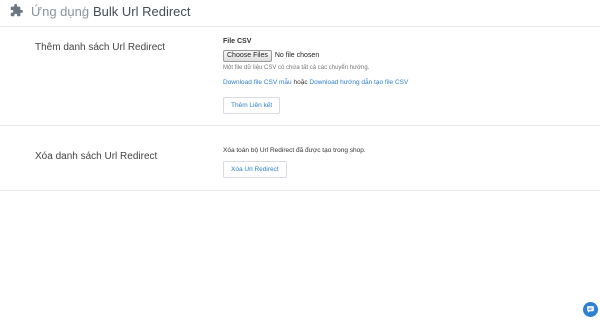  I want to click on chat-icon, so click(590, 309).